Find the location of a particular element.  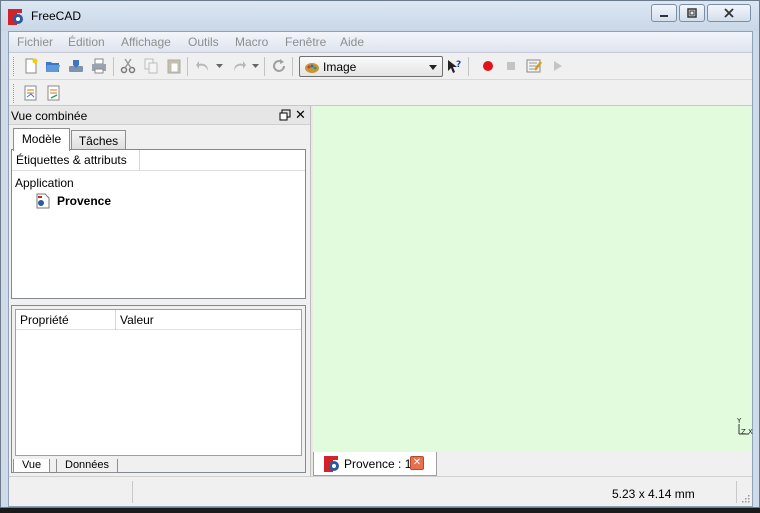

close-tab-icon: ✕ is located at coordinates (417, 463).